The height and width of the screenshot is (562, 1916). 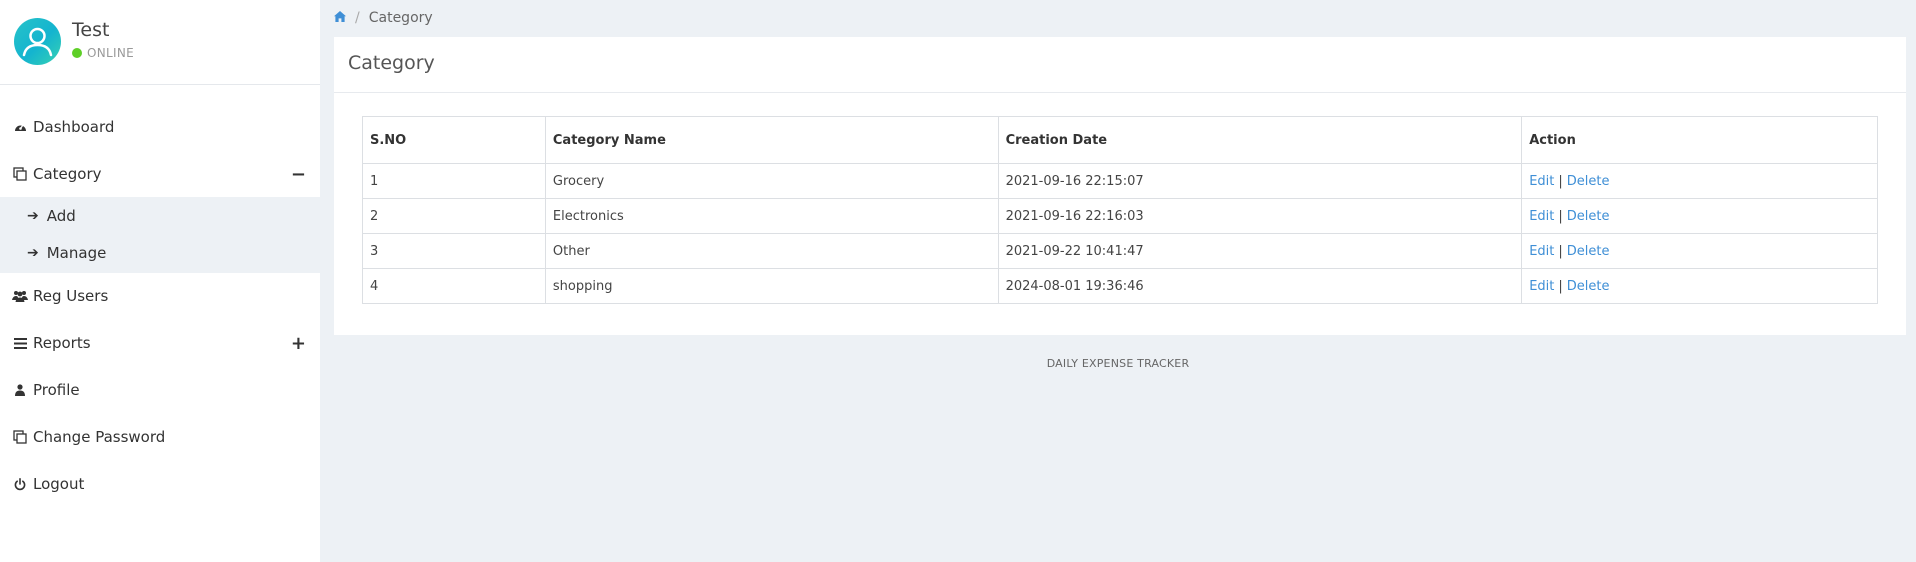 What do you see at coordinates (91, 30) in the screenshot?
I see `user-name: Test` at bounding box center [91, 30].